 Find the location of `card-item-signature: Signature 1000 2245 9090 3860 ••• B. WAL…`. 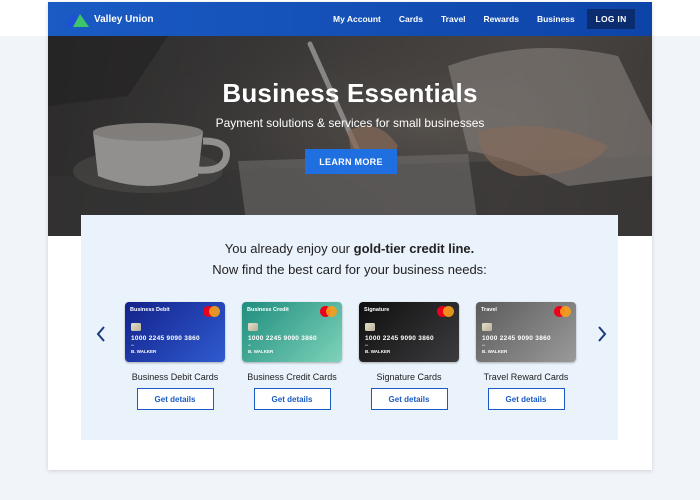

card-item-signature: Signature 1000 2245 9090 3860 ••• B. WAL… is located at coordinates (409, 356).